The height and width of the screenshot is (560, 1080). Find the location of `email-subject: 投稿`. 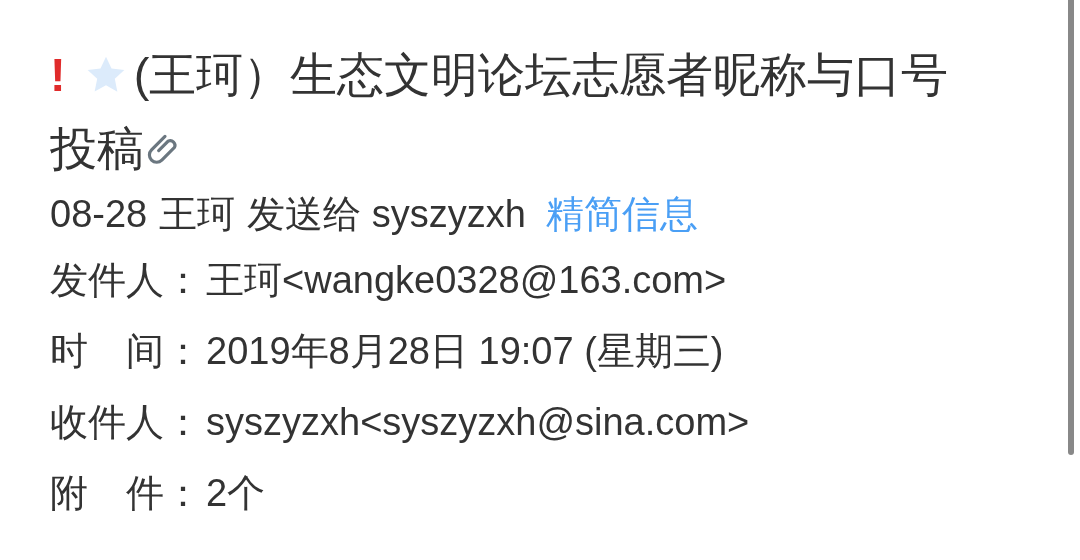

email-subject: 投稿 is located at coordinates (97, 149).